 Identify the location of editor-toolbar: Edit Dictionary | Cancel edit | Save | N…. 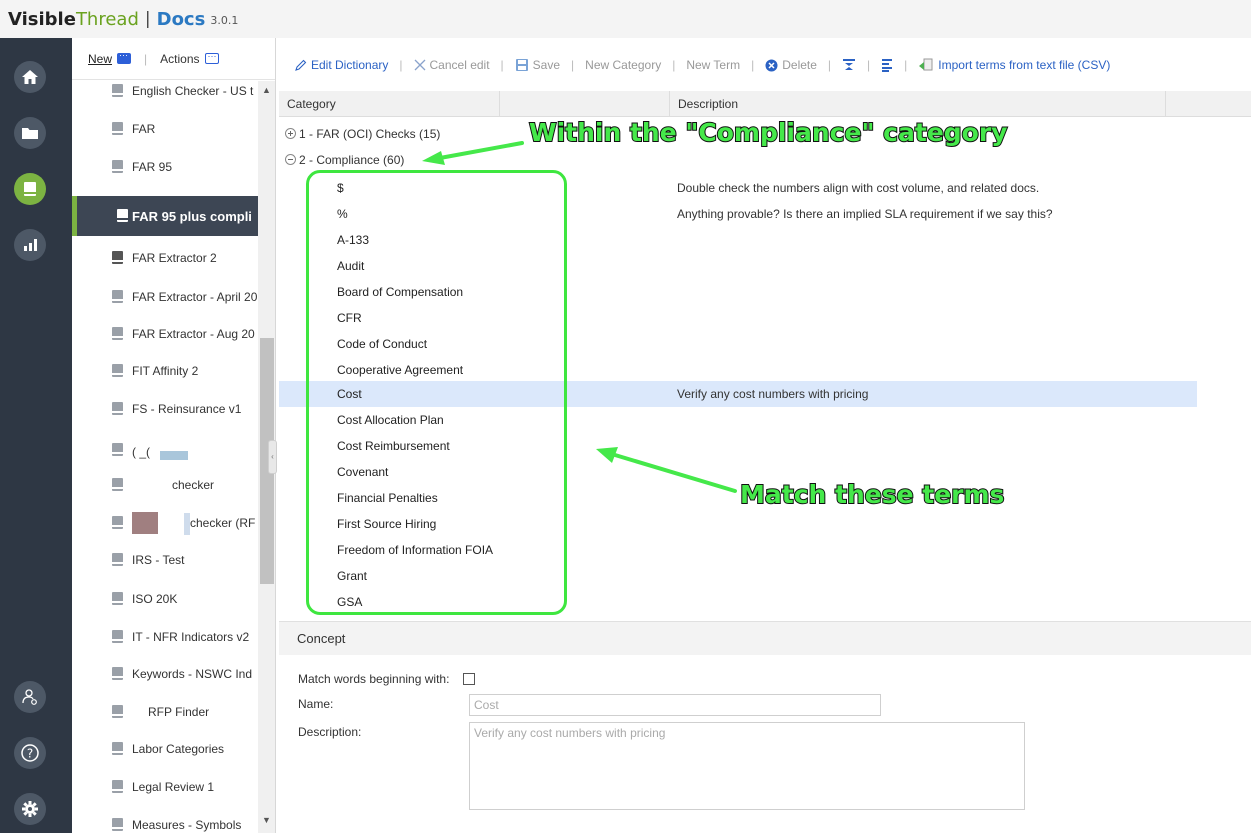
(765, 65).